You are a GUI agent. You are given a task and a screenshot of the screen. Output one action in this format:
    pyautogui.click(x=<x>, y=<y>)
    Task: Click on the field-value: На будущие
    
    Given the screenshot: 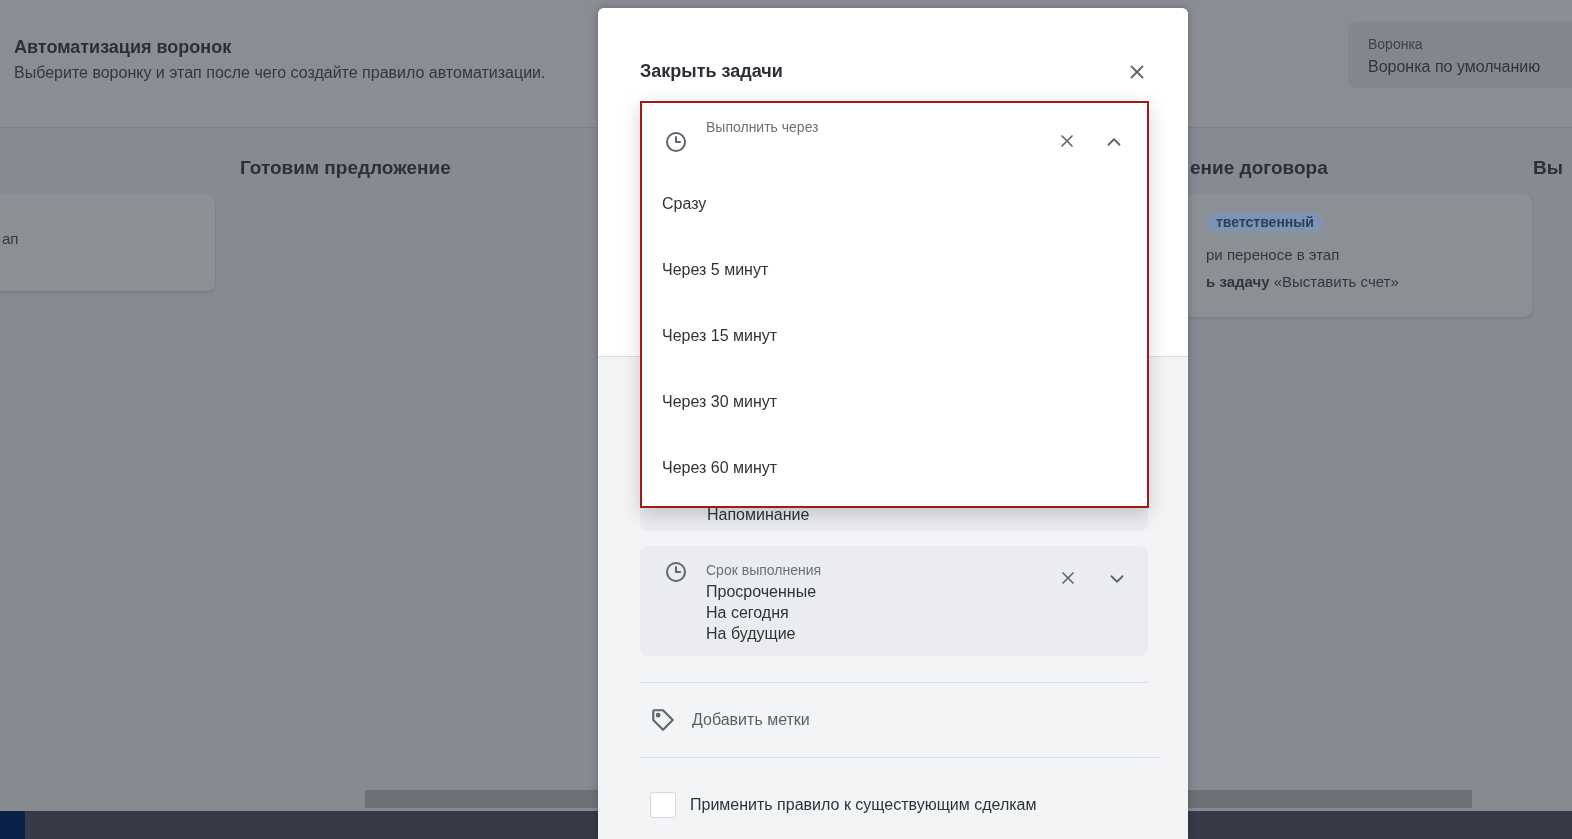 What is the action you would take?
    pyautogui.click(x=751, y=634)
    